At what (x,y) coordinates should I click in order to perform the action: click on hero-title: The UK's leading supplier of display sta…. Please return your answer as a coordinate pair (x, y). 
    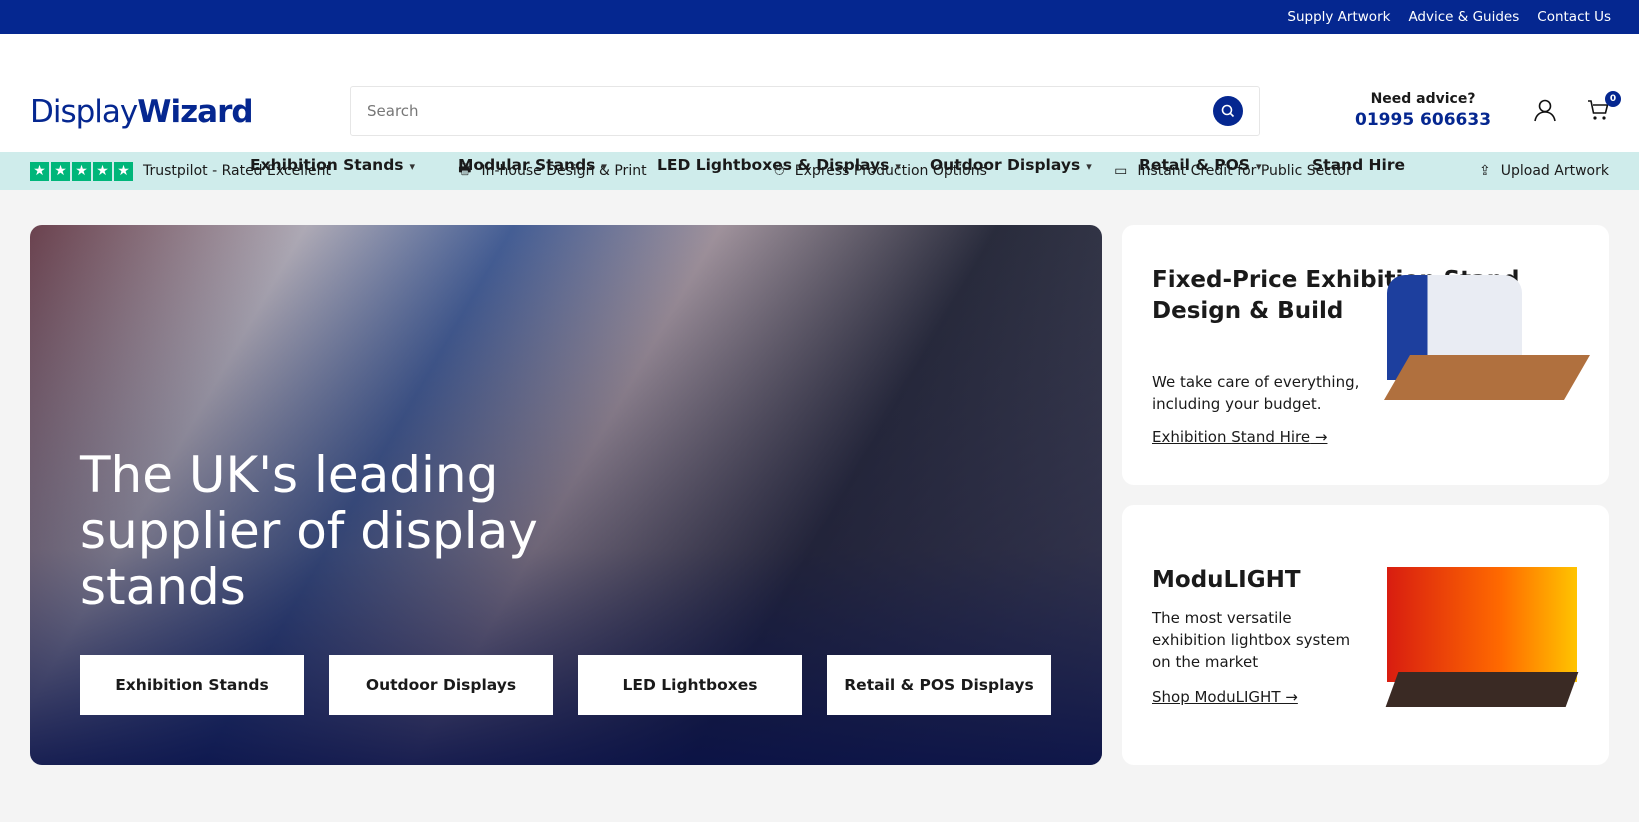
    Looking at the image, I should click on (309, 531).